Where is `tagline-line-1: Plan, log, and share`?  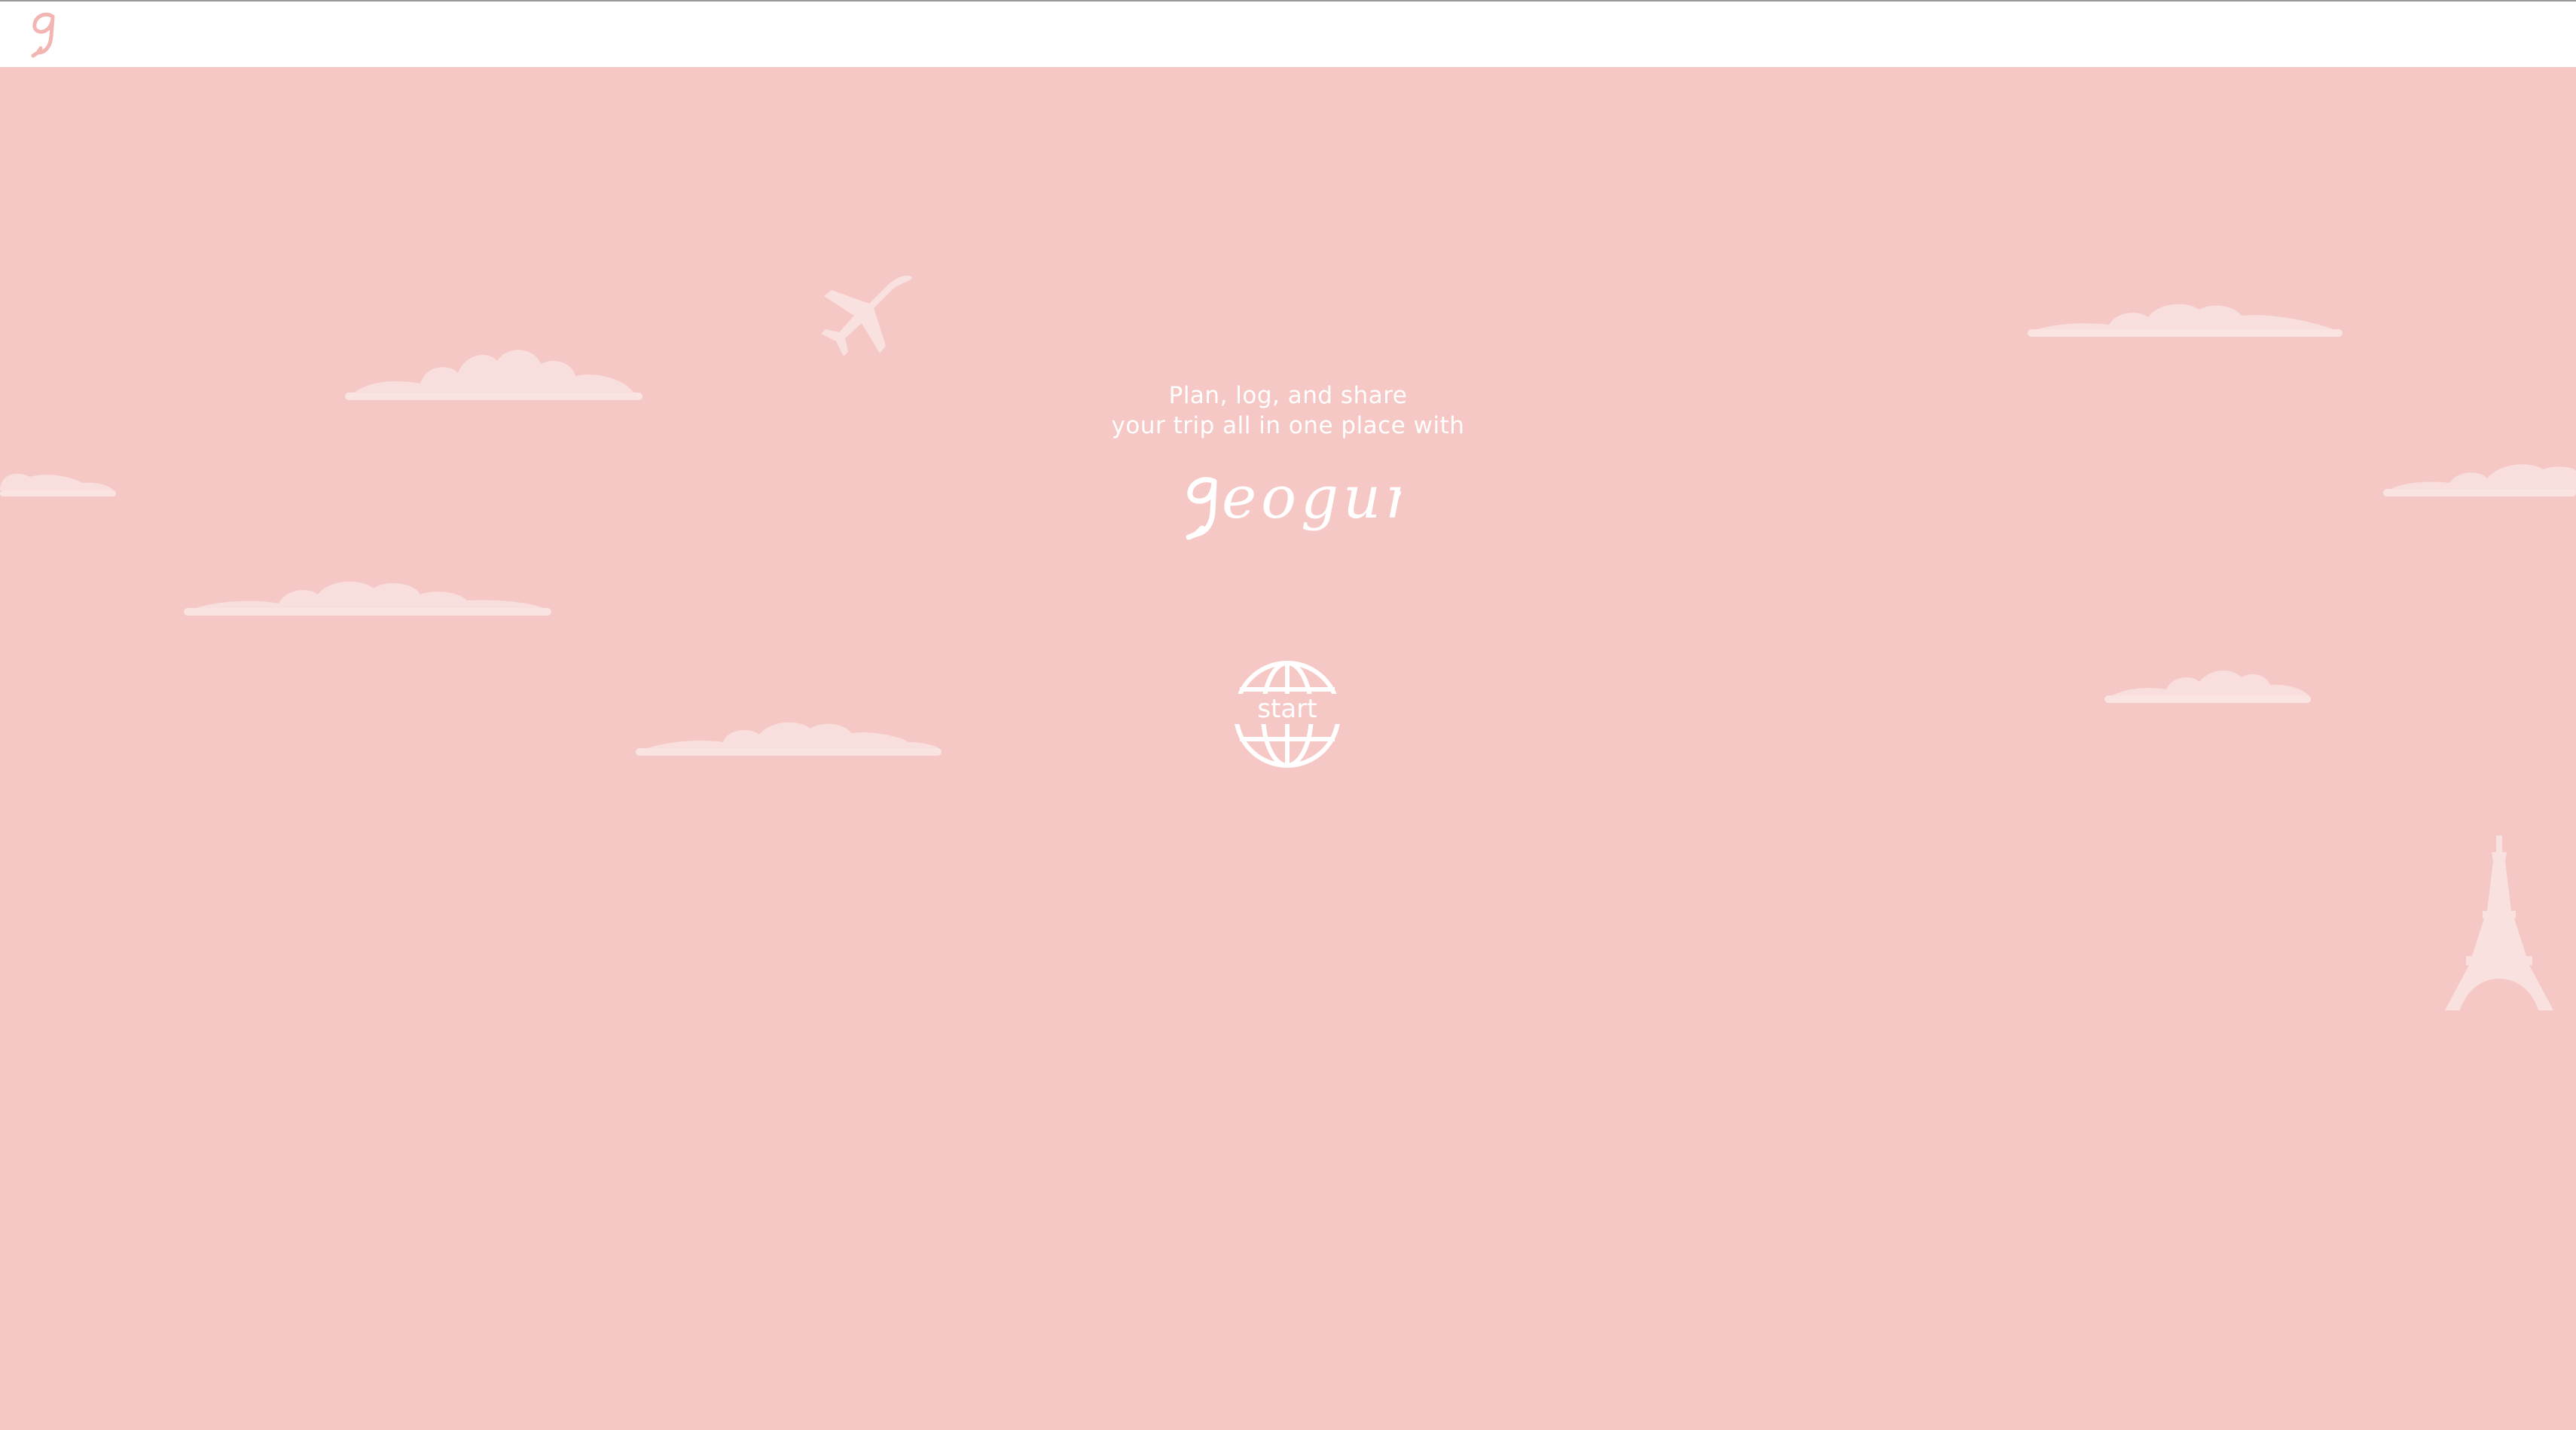 tagline-line-1: Plan, log, and share is located at coordinates (1288, 396).